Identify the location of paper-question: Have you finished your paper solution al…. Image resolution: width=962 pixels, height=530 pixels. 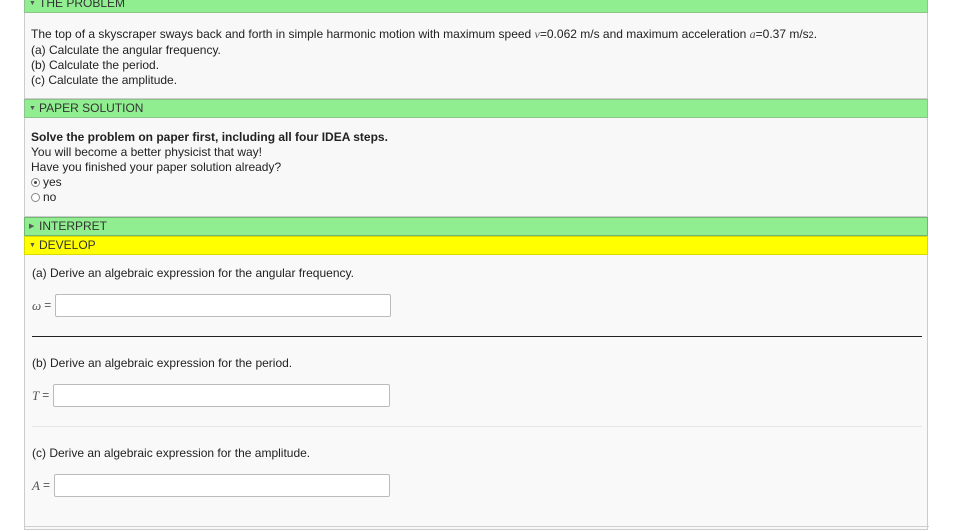
(156, 167).